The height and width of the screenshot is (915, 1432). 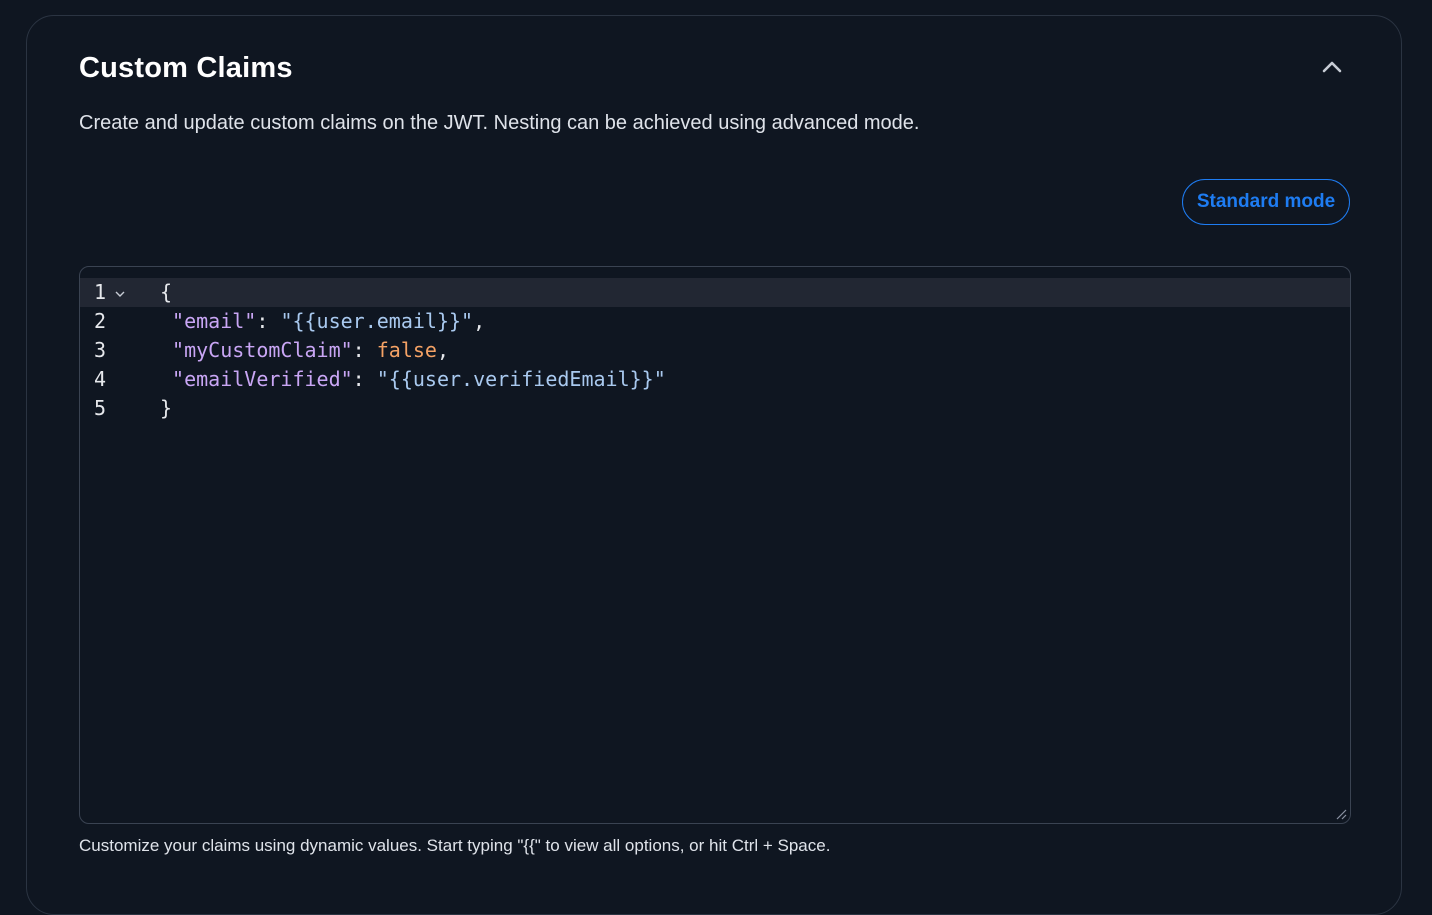 I want to click on code-content: "email": "{{user.email}}",, so click(x=322, y=321).